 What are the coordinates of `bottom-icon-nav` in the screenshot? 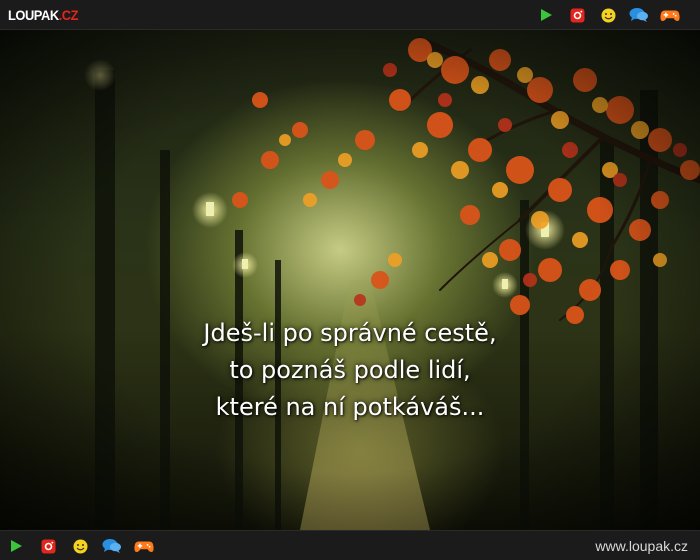 It's located at (86, 546).